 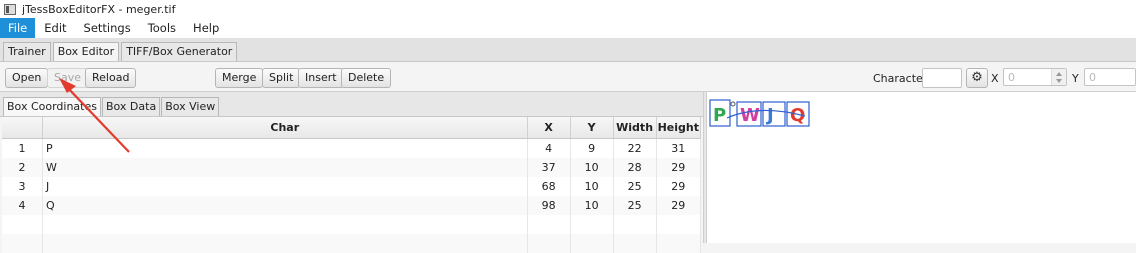 I want to click on row-number: 2, so click(x=22, y=167).